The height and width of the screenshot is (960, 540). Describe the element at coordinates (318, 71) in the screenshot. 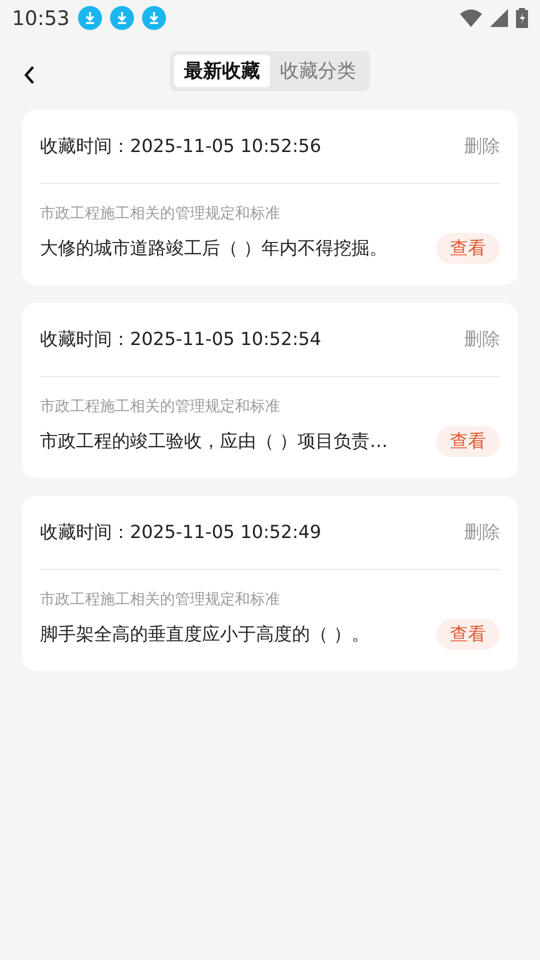

I see `tab: 收藏分类` at that location.